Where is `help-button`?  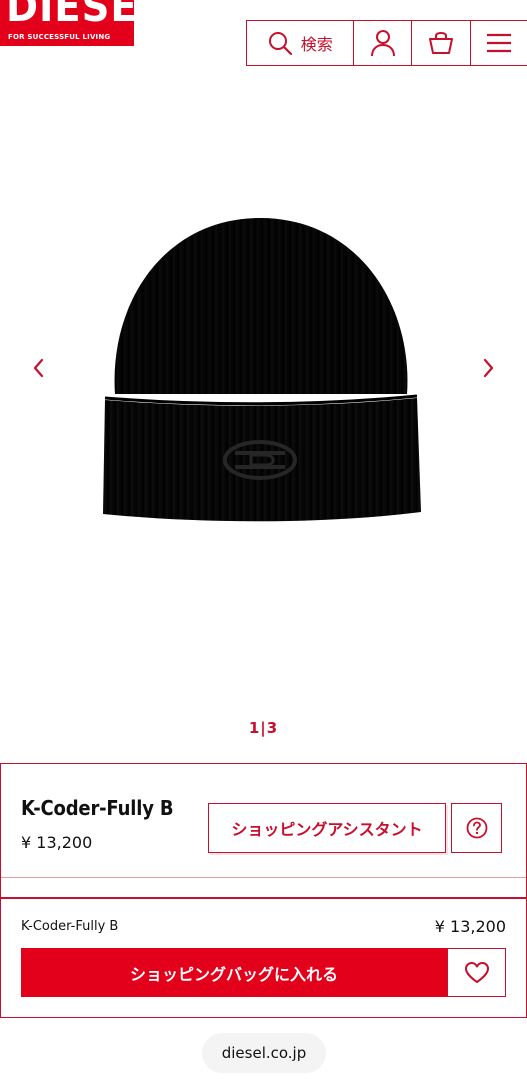
help-button is located at coordinates (476, 828).